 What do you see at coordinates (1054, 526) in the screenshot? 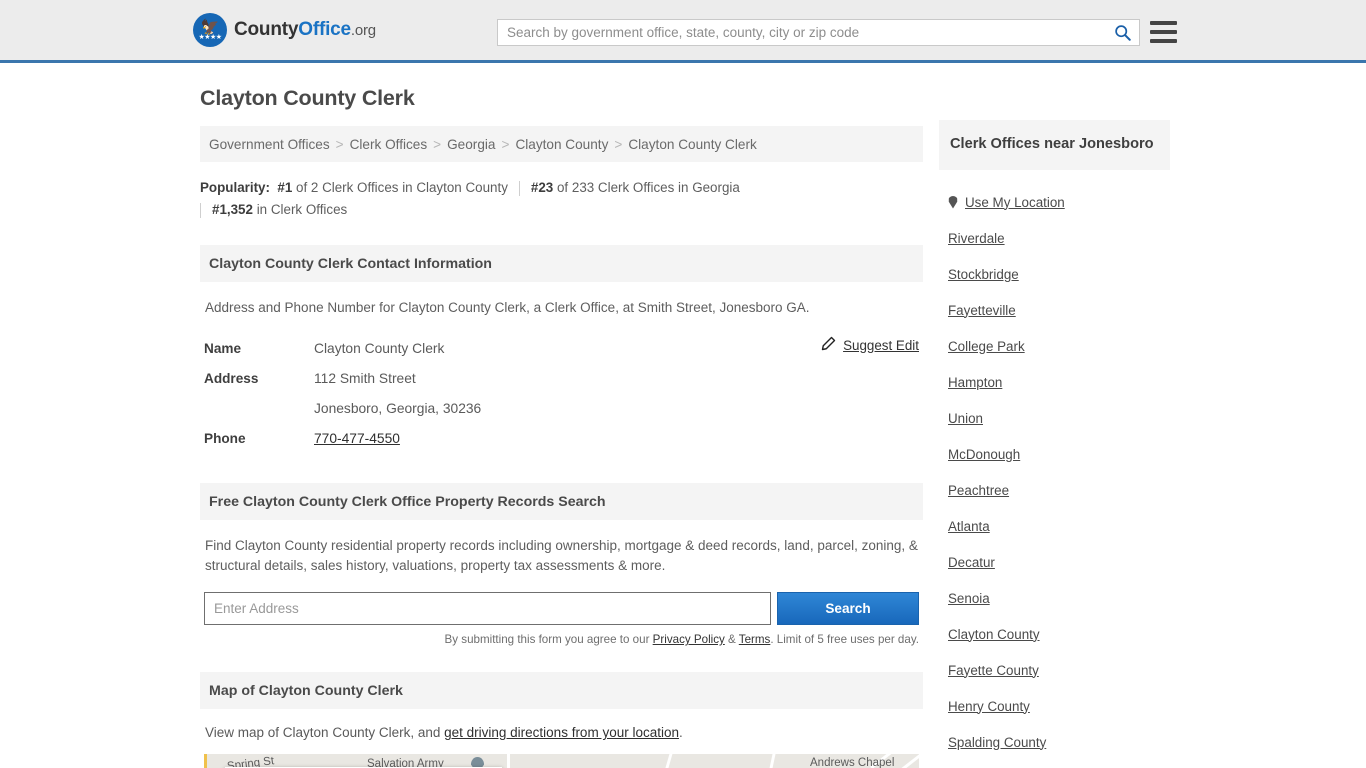
I see `sidebar-item-atlanta: Atlanta` at bounding box center [1054, 526].